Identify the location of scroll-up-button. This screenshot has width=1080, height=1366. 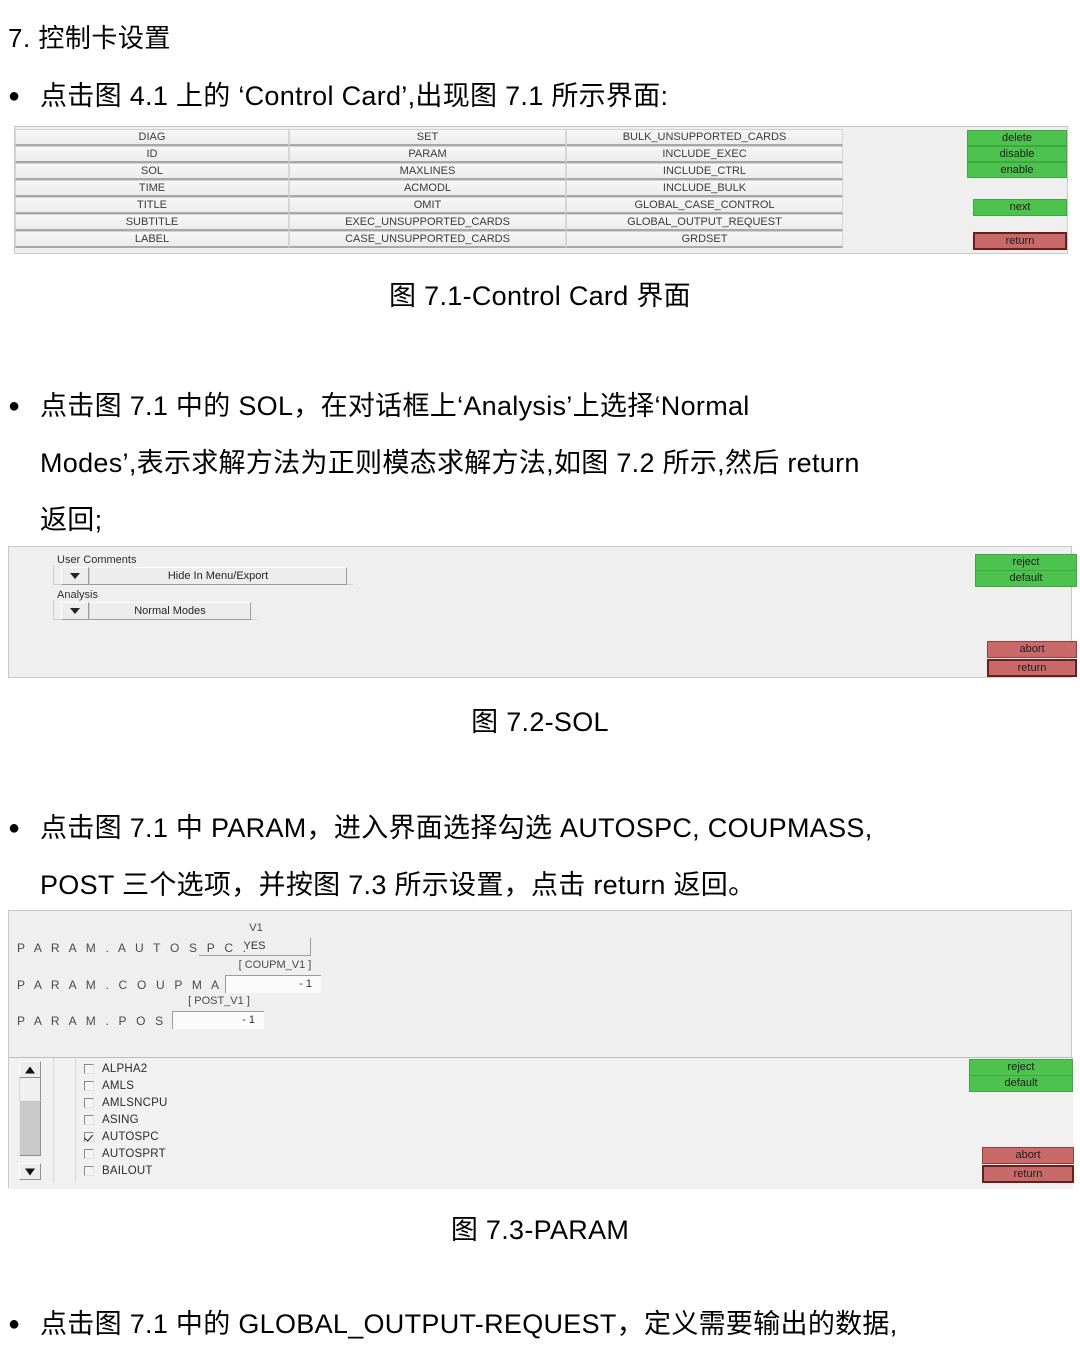
(30, 1069).